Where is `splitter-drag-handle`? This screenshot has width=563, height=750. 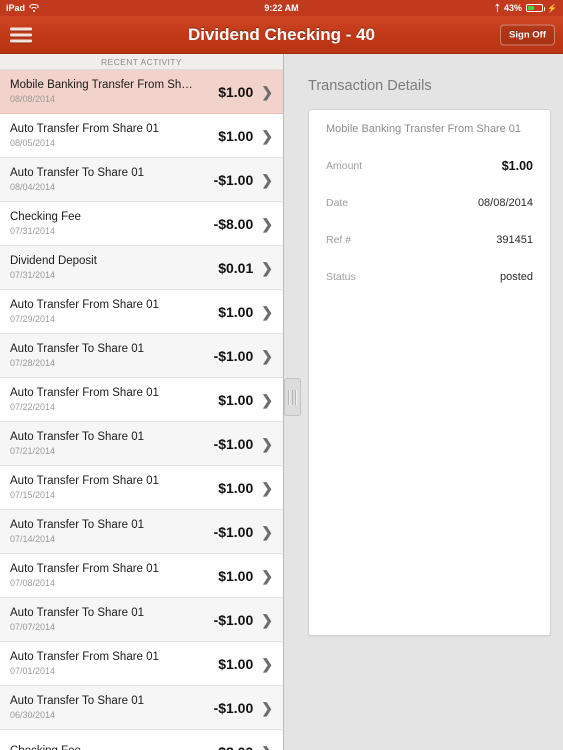 splitter-drag-handle is located at coordinates (292, 397).